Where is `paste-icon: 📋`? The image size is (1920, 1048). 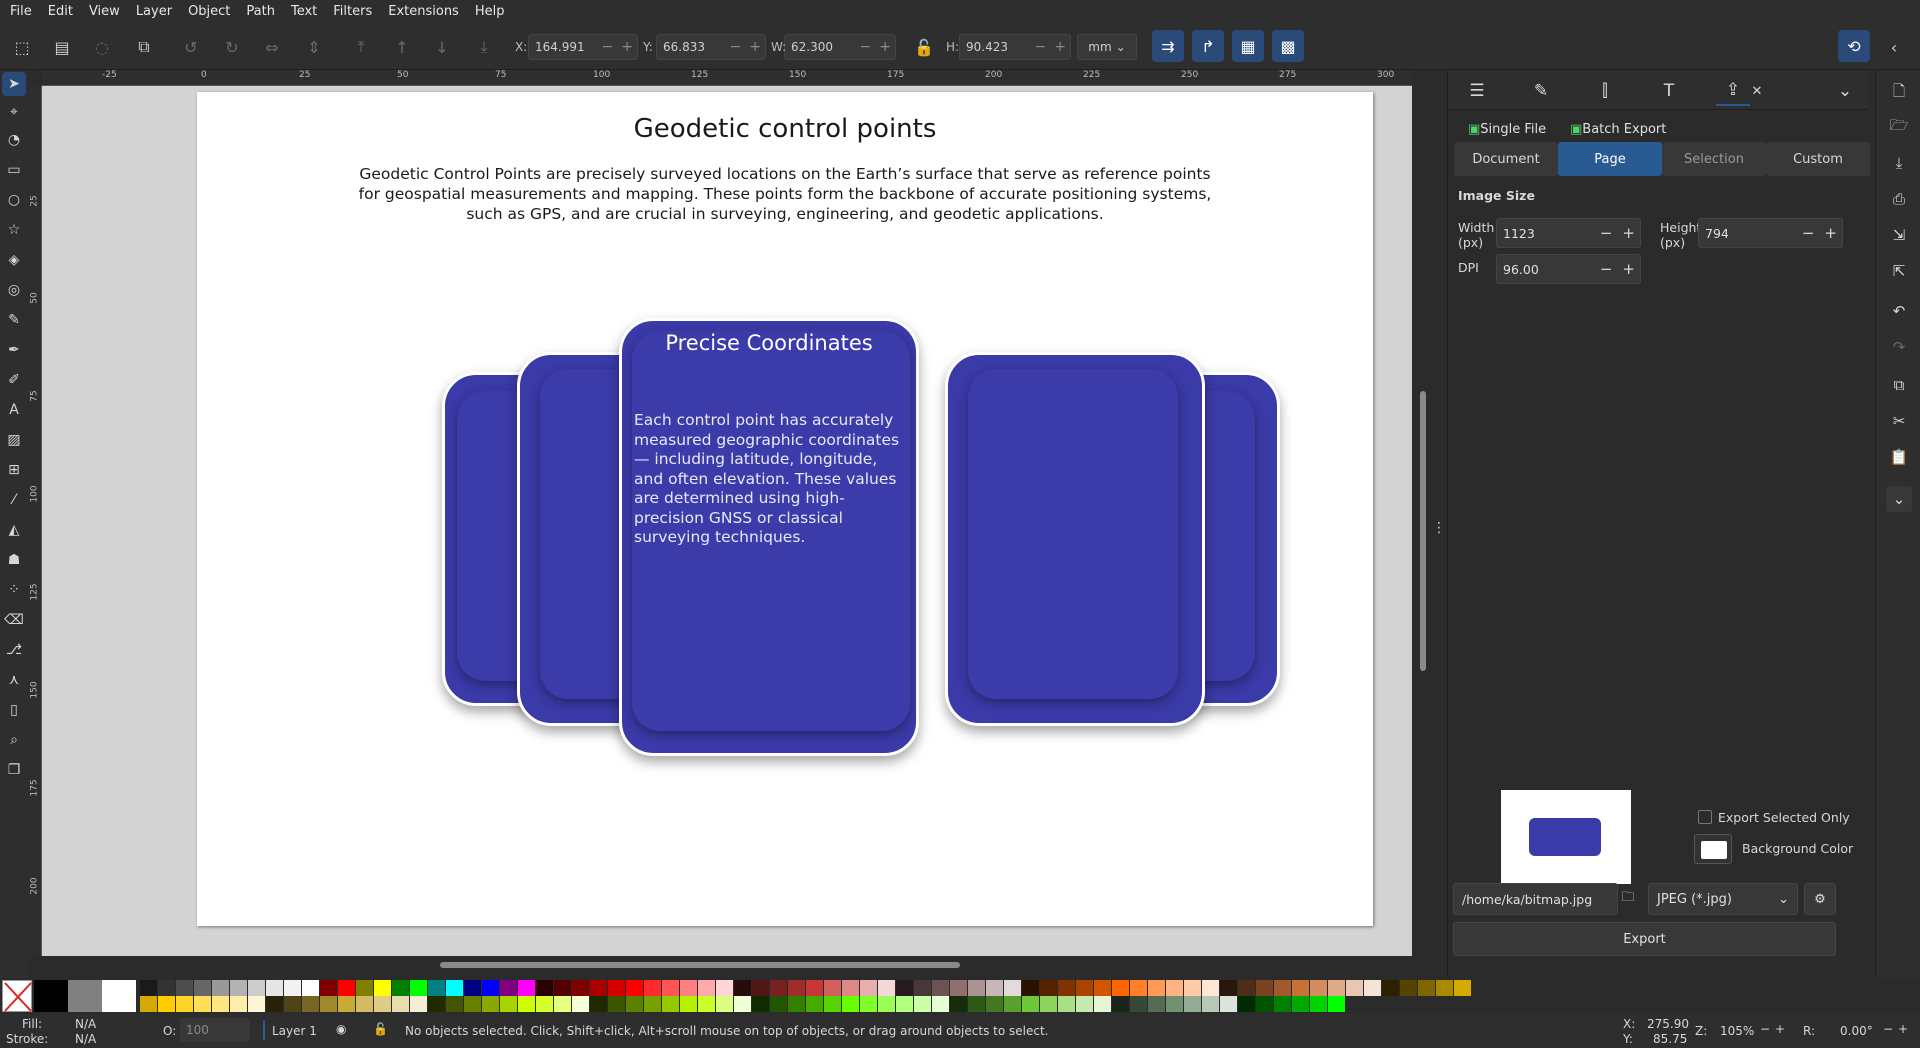 paste-icon: 📋 is located at coordinates (1899, 457).